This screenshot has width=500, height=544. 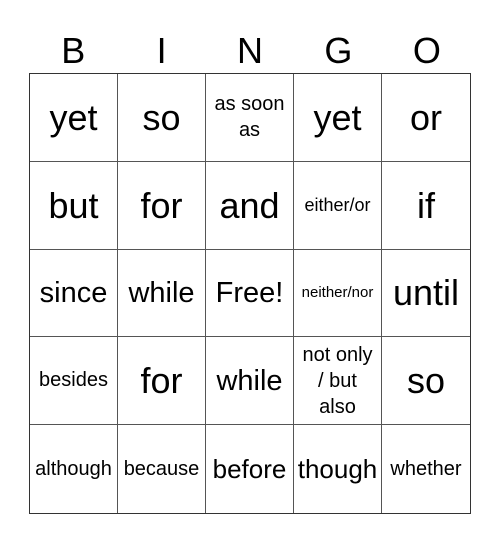 I want to click on bingo-cell: and, so click(x=250, y=205).